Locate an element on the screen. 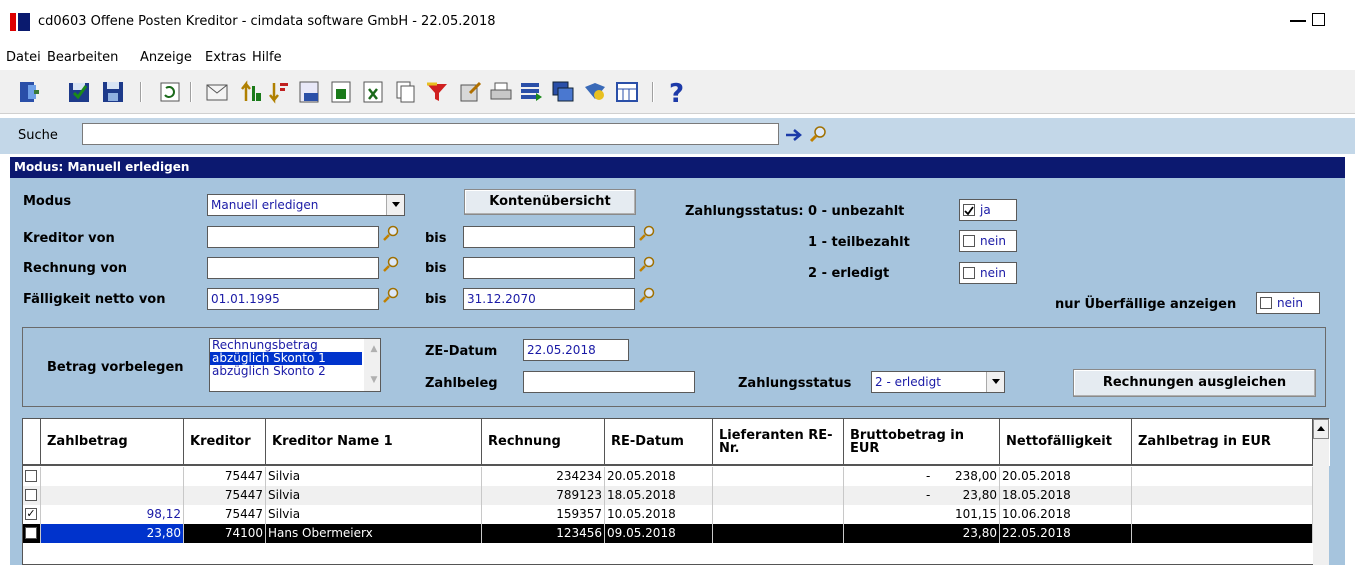 The width and height of the screenshot is (1355, 565). zahlbeleg-input is located at coordinates (609, 382).